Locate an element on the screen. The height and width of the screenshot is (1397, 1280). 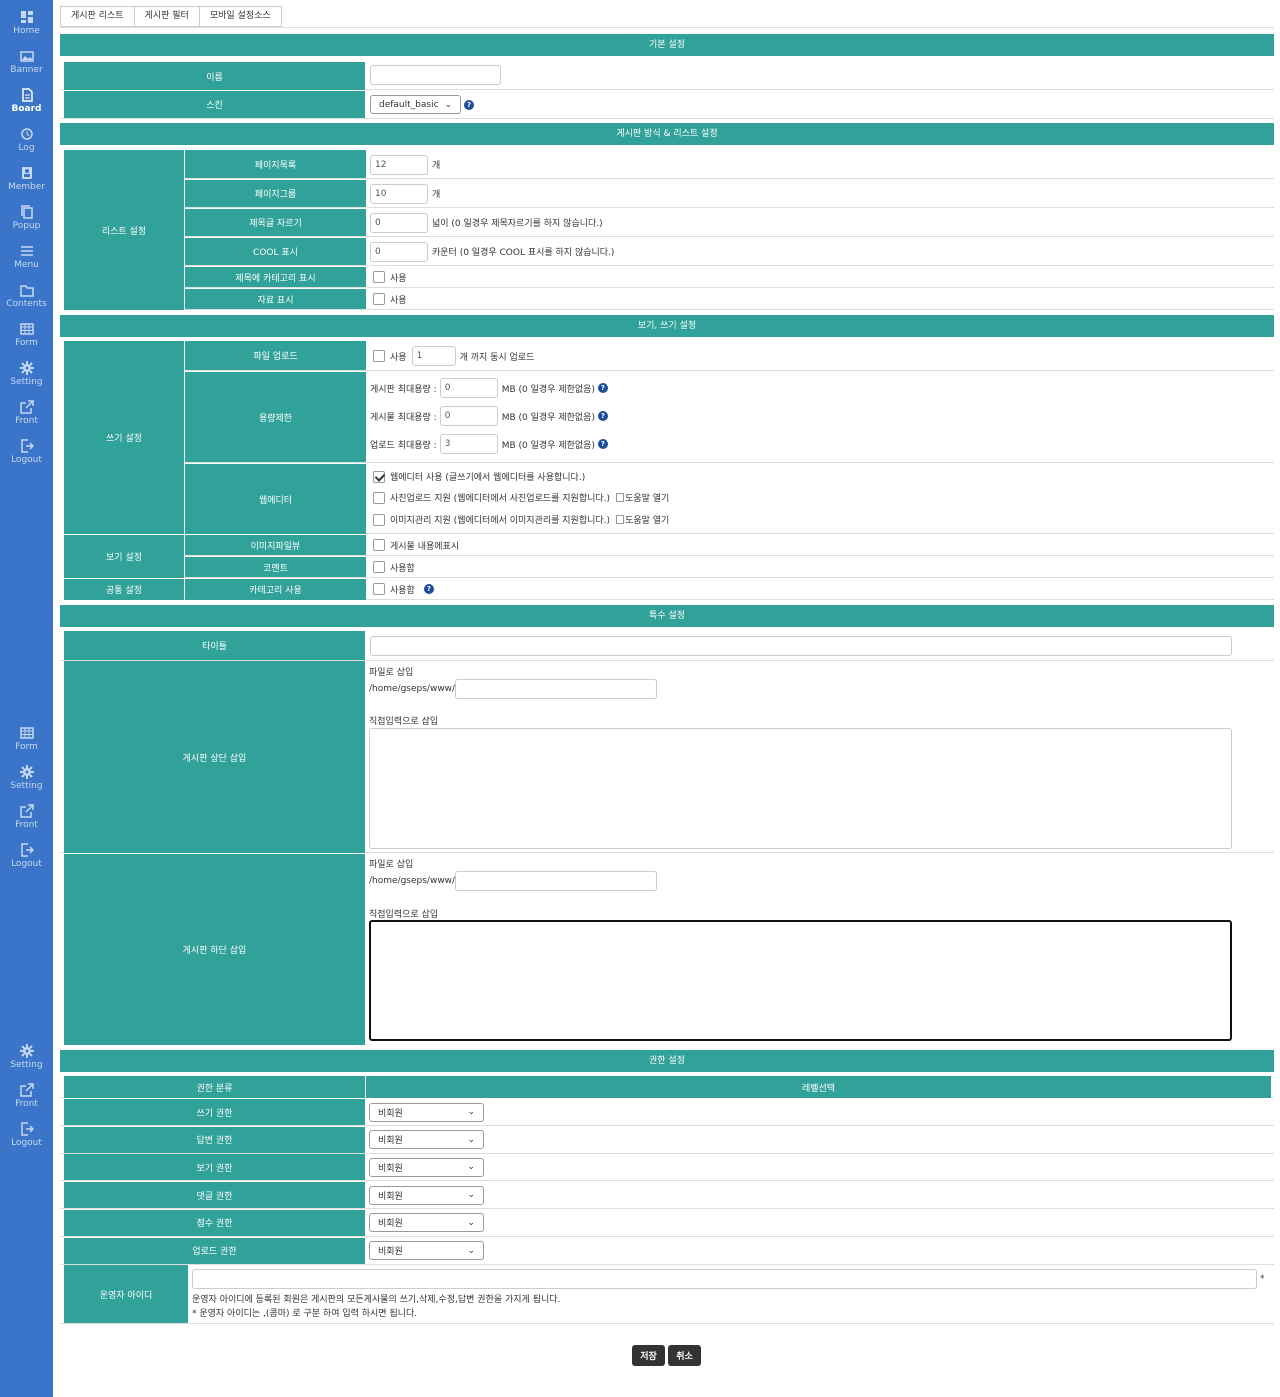
comment-checkbox is located at coordinates (379, 567).